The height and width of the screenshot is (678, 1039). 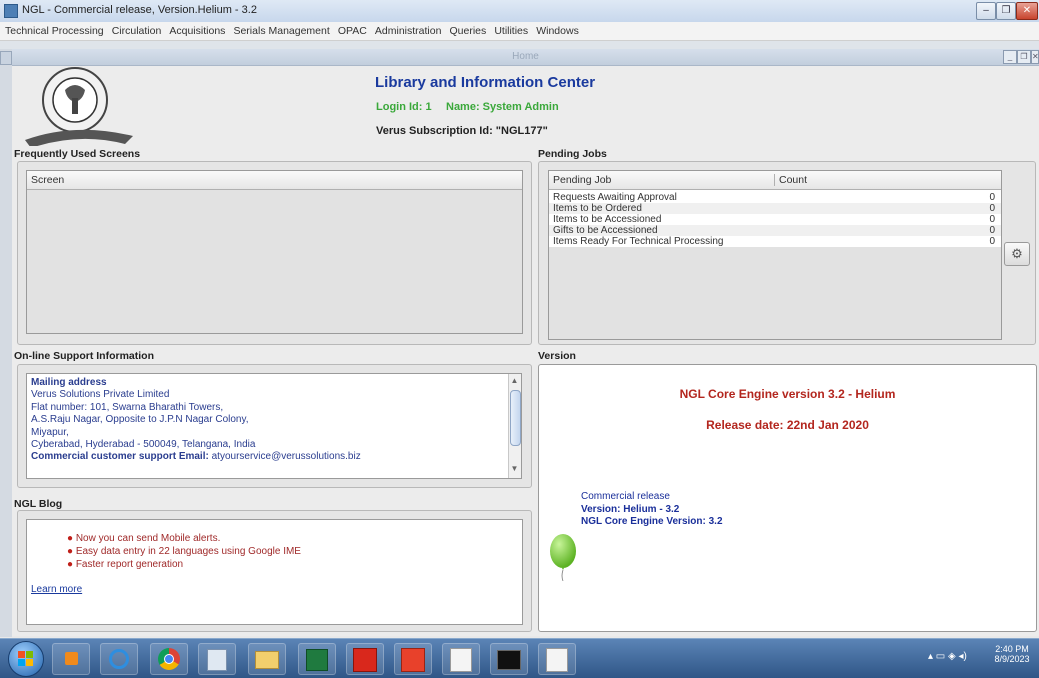 What do you see at coordinates (638, 241) in the screenshot?
I see `pending-job-name: Items Ready For Technical Processing` at bounding box center [638, 241].